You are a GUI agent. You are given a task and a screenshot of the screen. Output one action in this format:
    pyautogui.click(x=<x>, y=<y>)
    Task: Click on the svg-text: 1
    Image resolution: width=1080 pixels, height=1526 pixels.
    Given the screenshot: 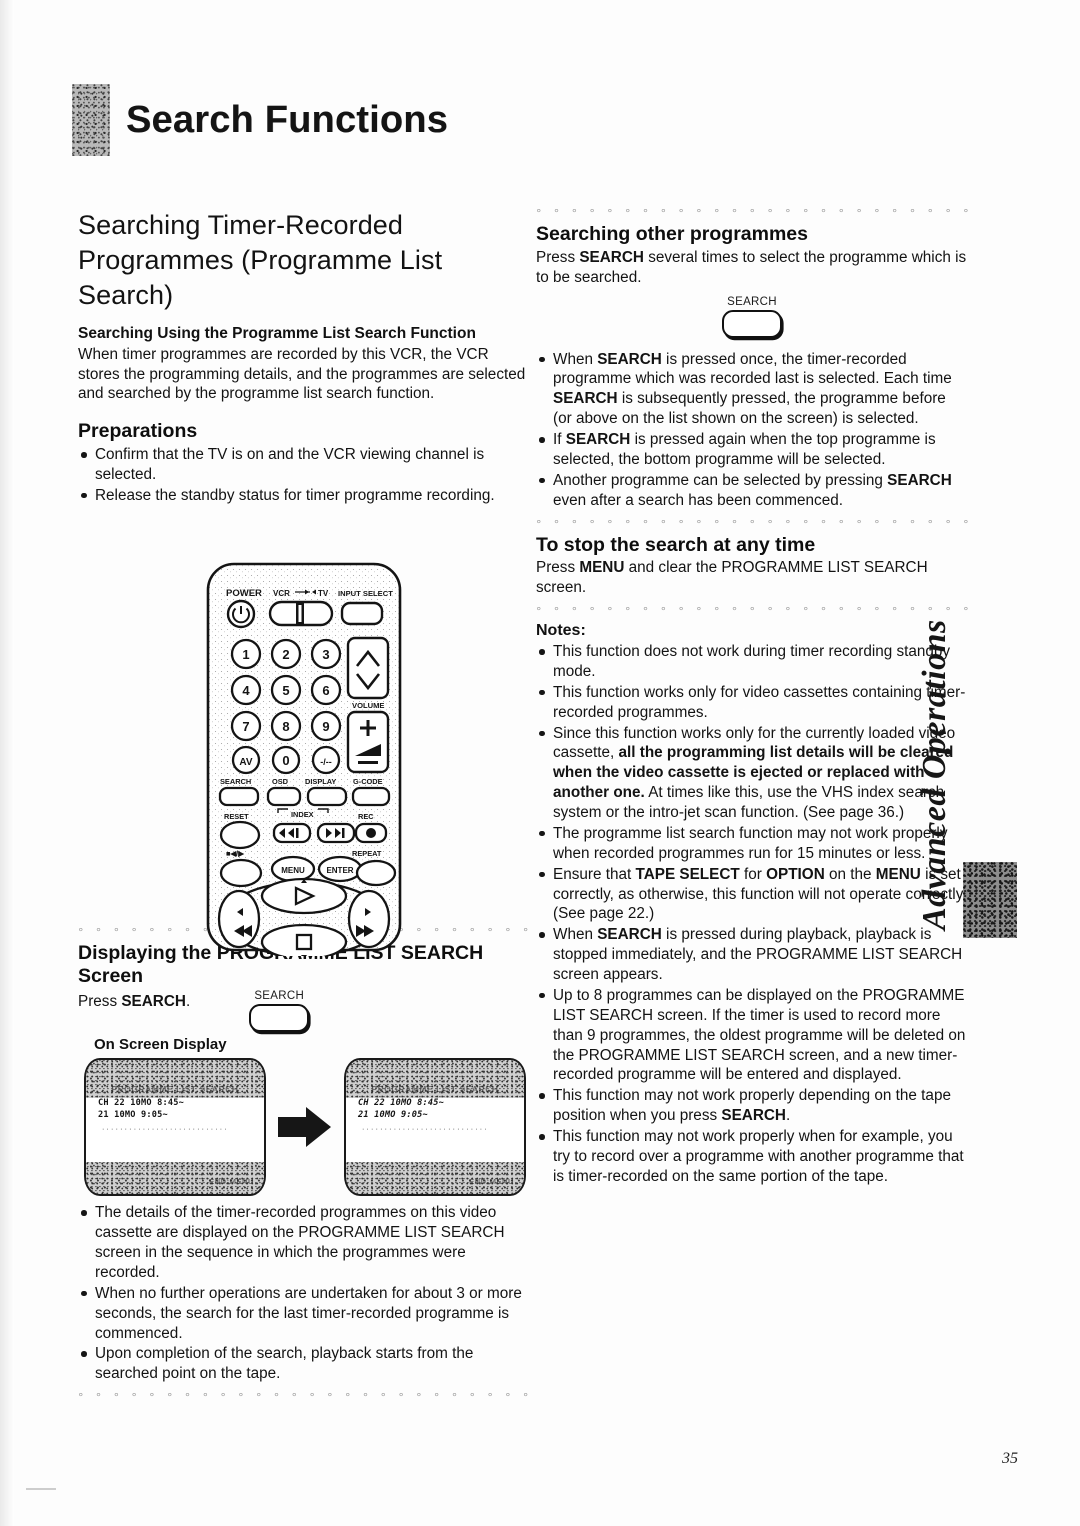 What is the action you would take?
    pyautogui.click(x=245, y=654)
    